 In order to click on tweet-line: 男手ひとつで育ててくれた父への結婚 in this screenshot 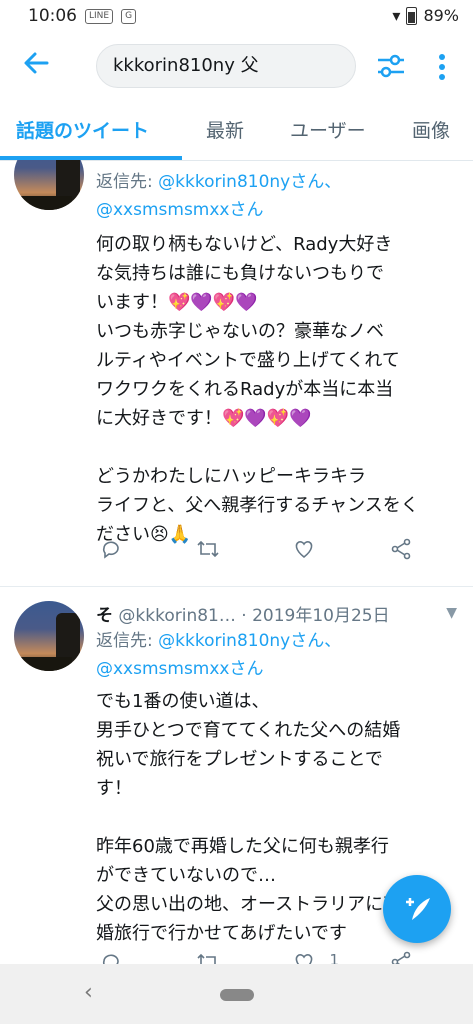, I will do `click(248, 730)`.